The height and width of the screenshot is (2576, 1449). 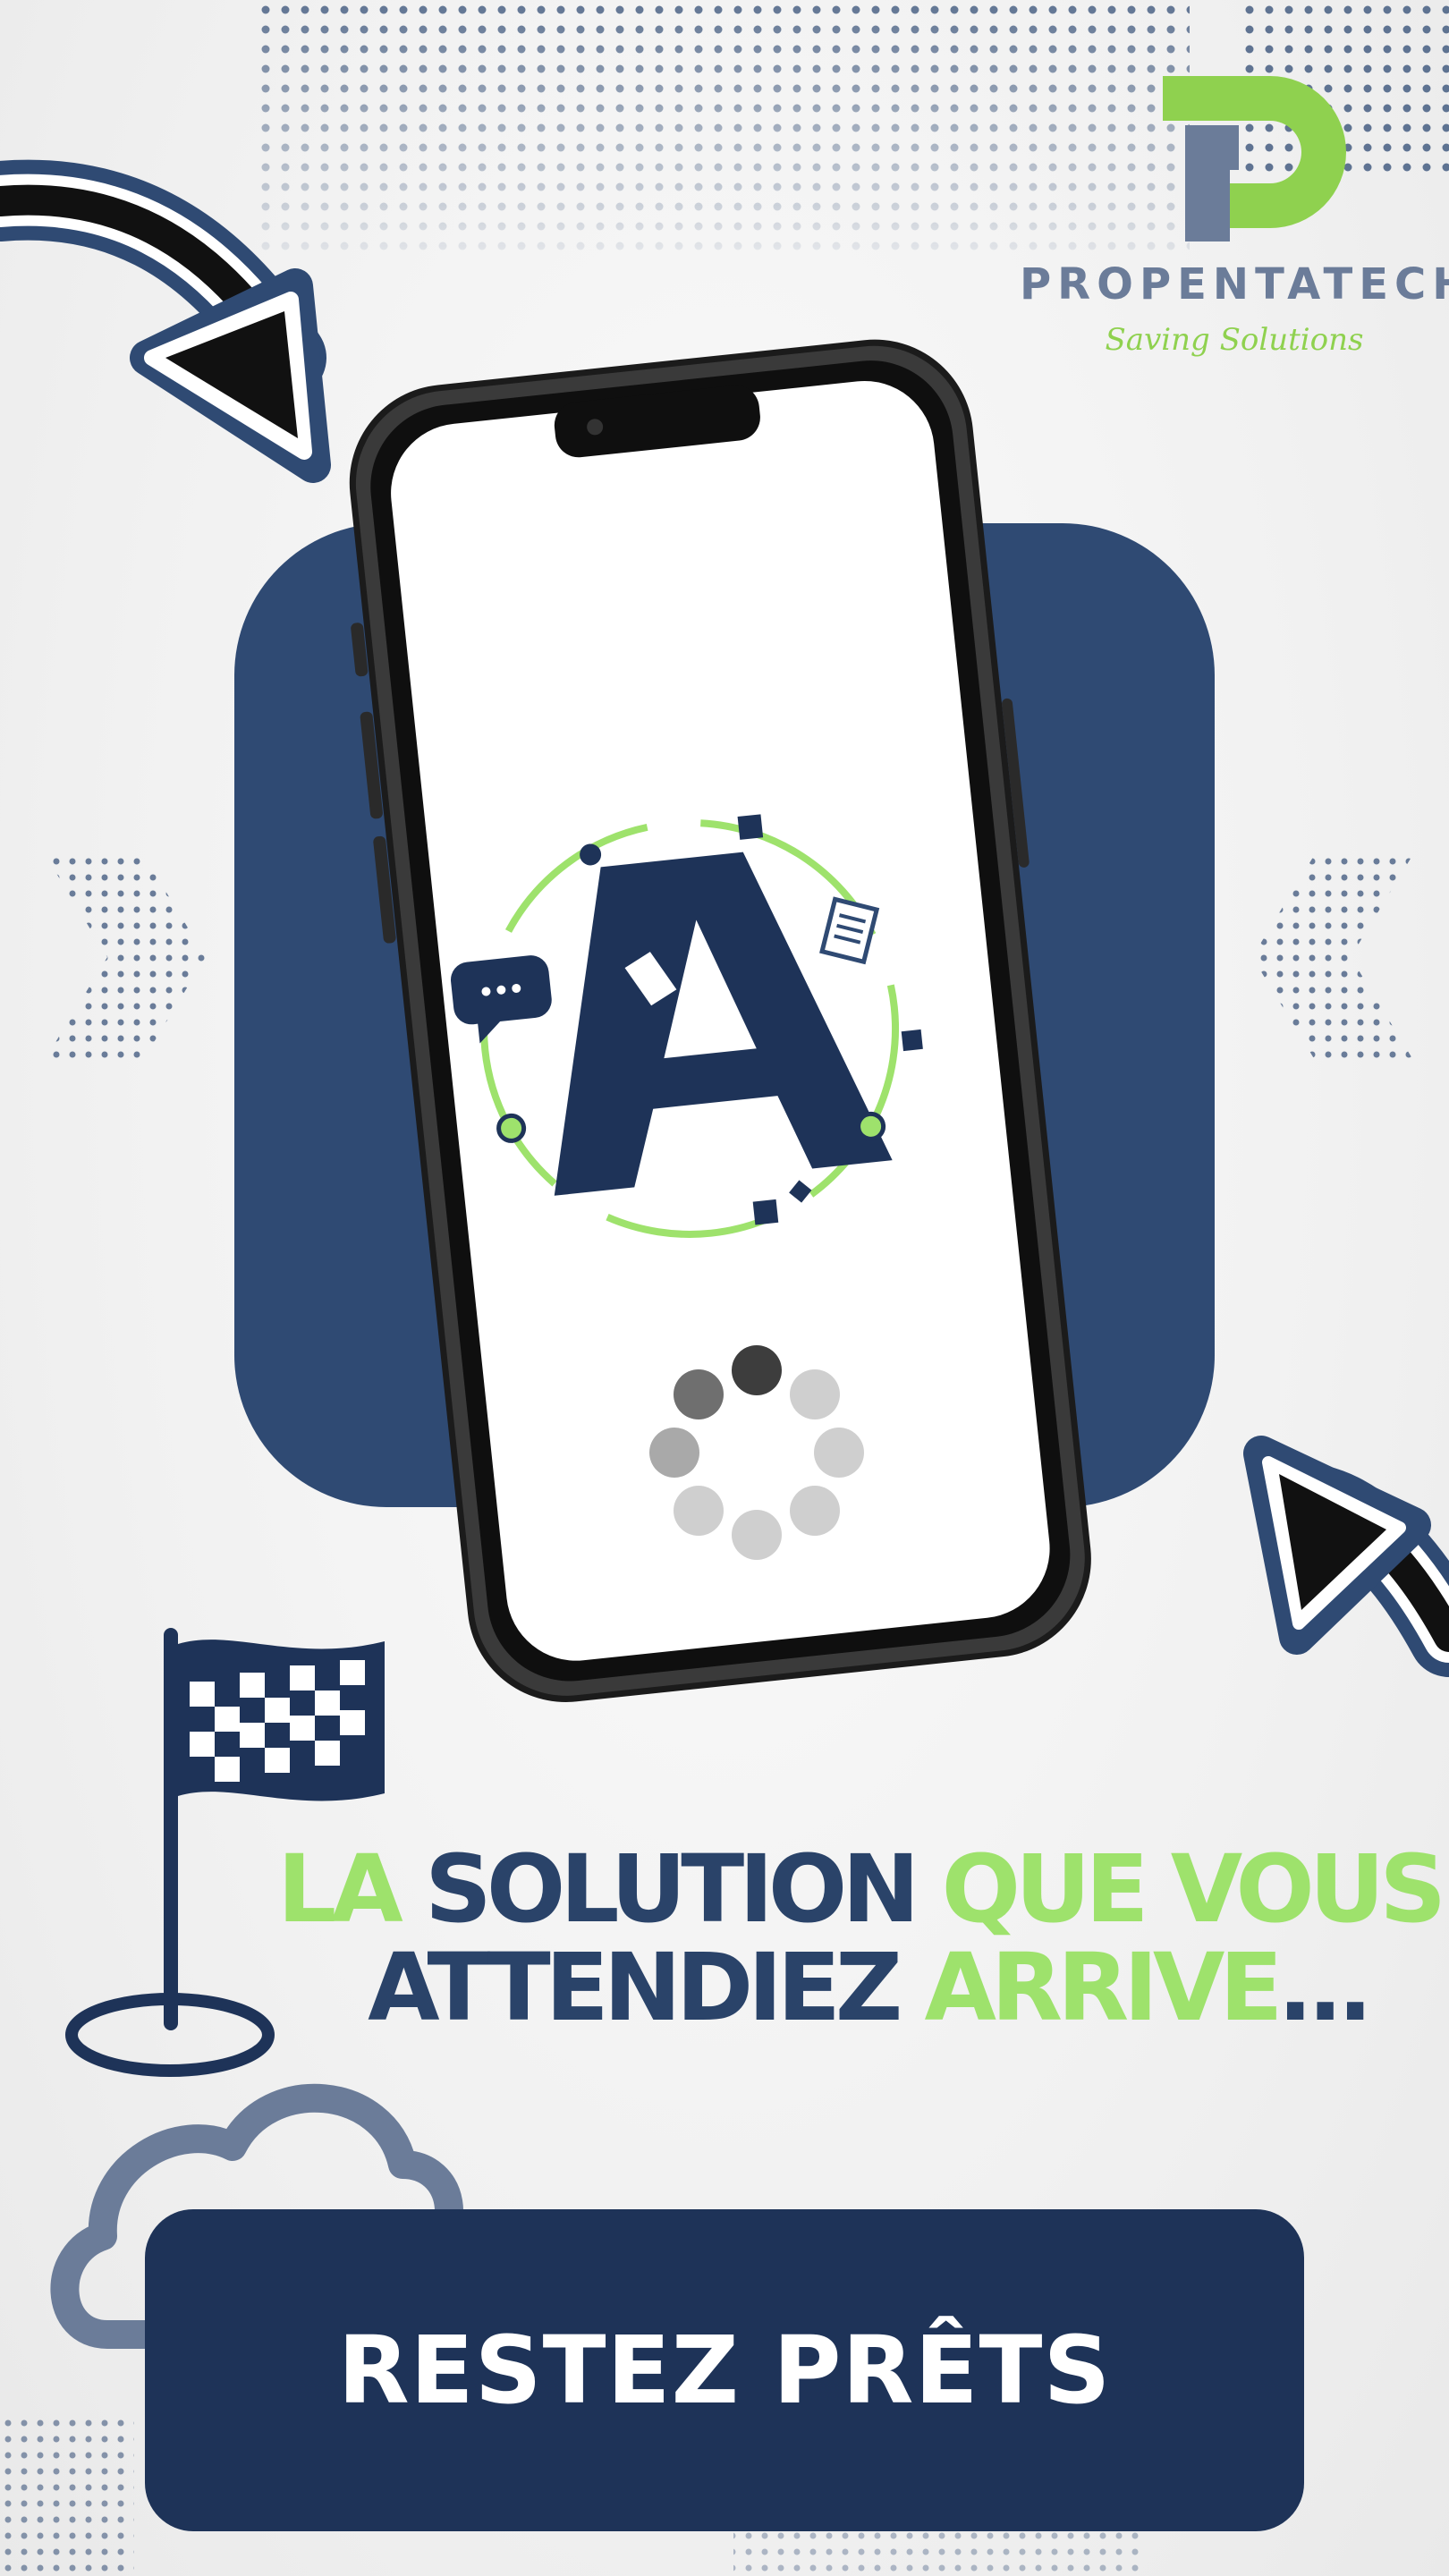 I want to click on headline-line-1: LA SOLUTION QUE VOUS, so click(x=861, y=1889).